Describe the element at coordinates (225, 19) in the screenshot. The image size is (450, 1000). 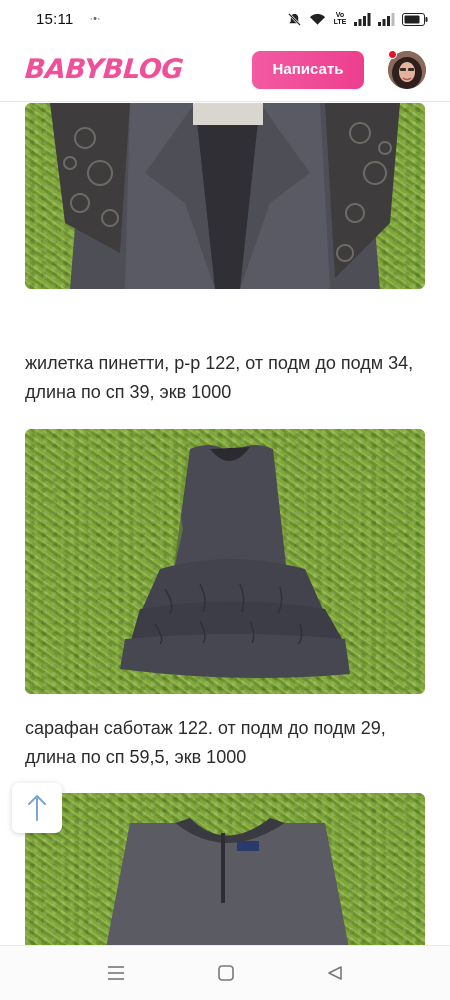
I see `status-bar: 15:11 ·•· Vo LTE` at that location.